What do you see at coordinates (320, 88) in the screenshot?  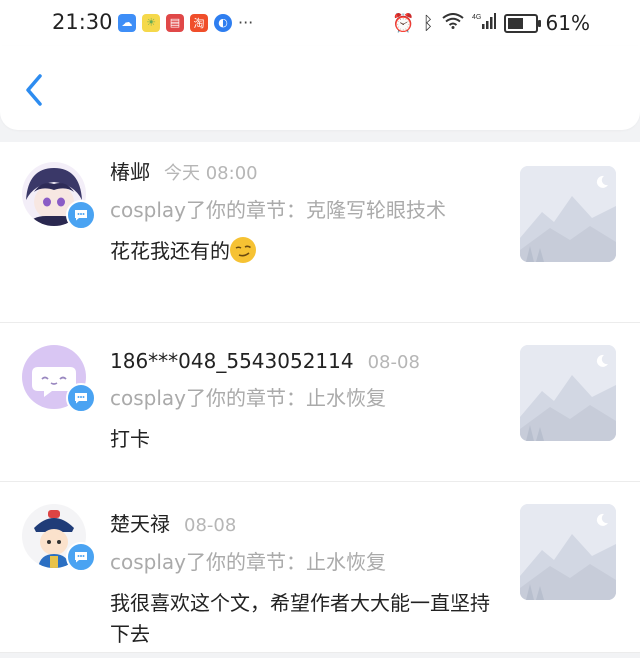 I see `header-bar` at bounding box center [320, 88].